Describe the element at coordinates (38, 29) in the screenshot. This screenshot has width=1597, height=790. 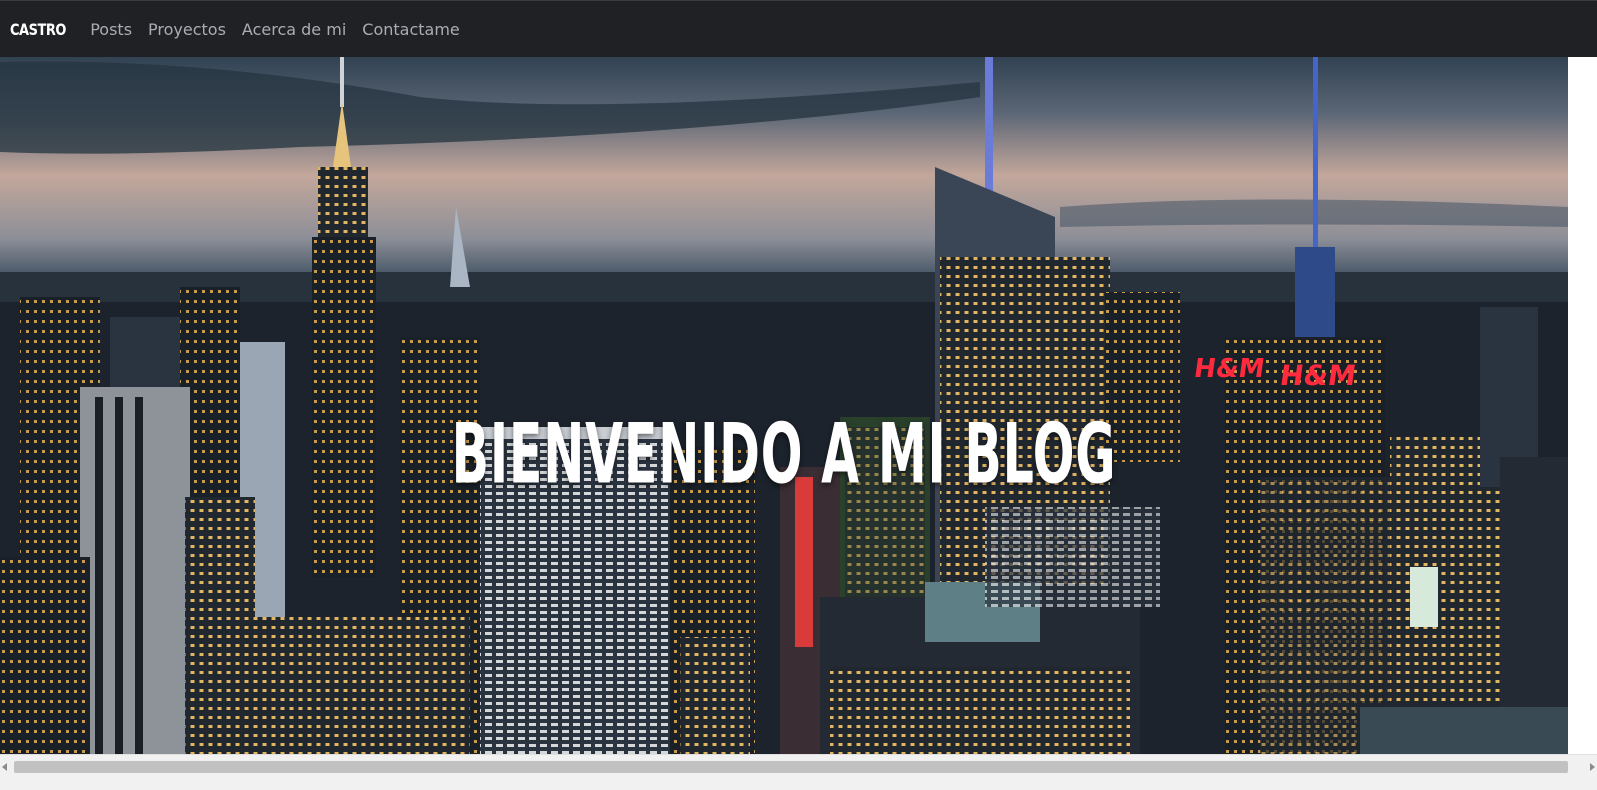
I see `brand-logo: CASTRO` at that location.